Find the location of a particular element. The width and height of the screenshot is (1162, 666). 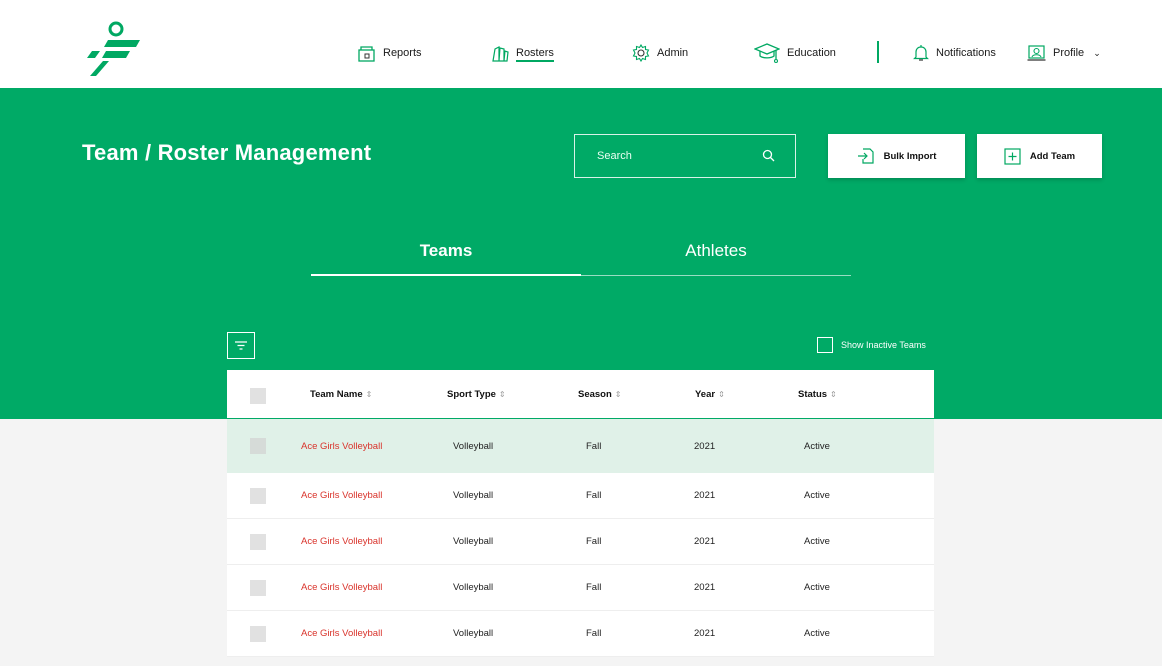

column-header-season: Season ⇕ is located at coordinates (600, 394).